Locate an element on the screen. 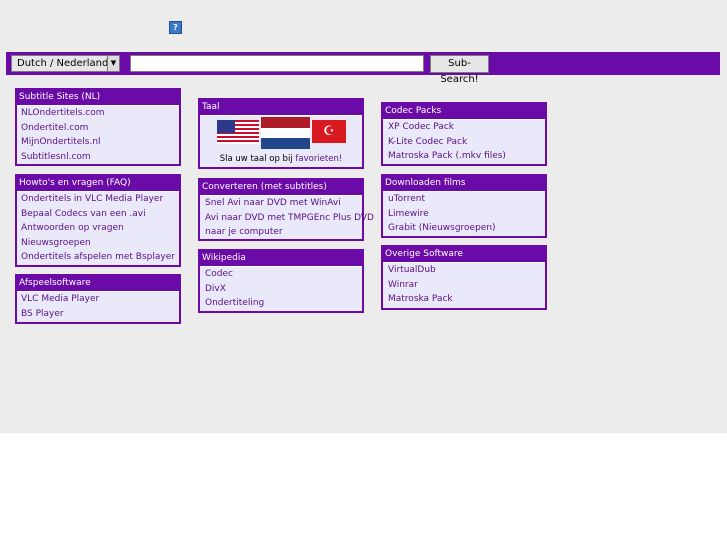 The height and width of the screenshot is (545, 727). list-item: Ondertitel.com is located at coordinates (98, 128).